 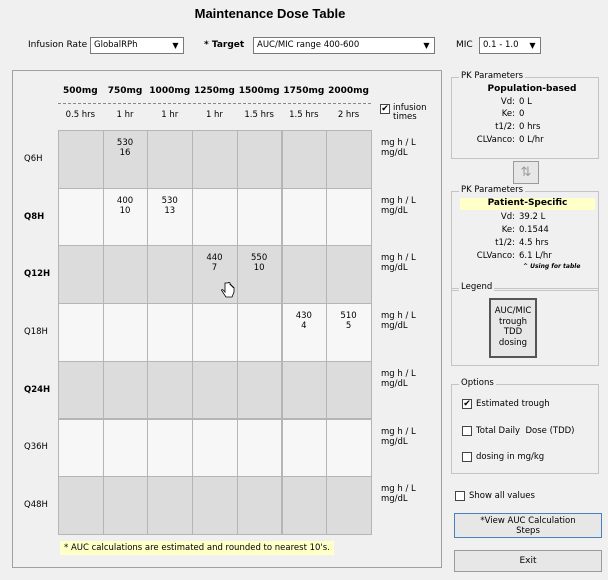 What do you see at coordinates (270, 13) in the screenshot?
I see `page-title: Maintenance Dose Table` at bounding box center [270, 13].